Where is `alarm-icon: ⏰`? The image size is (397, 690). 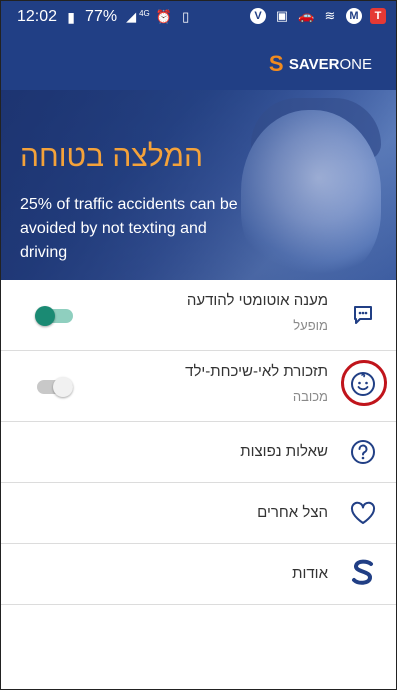
alarm-icon: ⏰ is located at coordinates (163, 16).